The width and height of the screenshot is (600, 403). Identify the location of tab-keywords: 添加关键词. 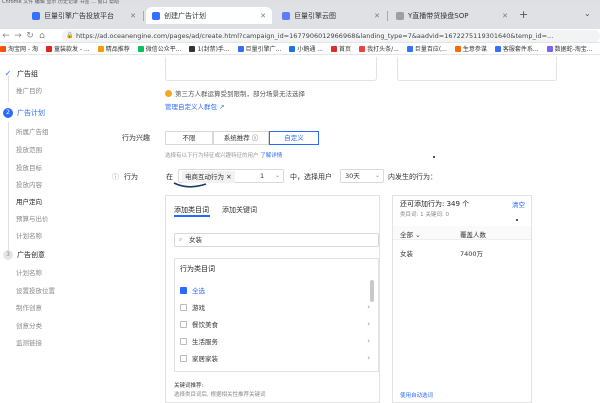
(239, 210).